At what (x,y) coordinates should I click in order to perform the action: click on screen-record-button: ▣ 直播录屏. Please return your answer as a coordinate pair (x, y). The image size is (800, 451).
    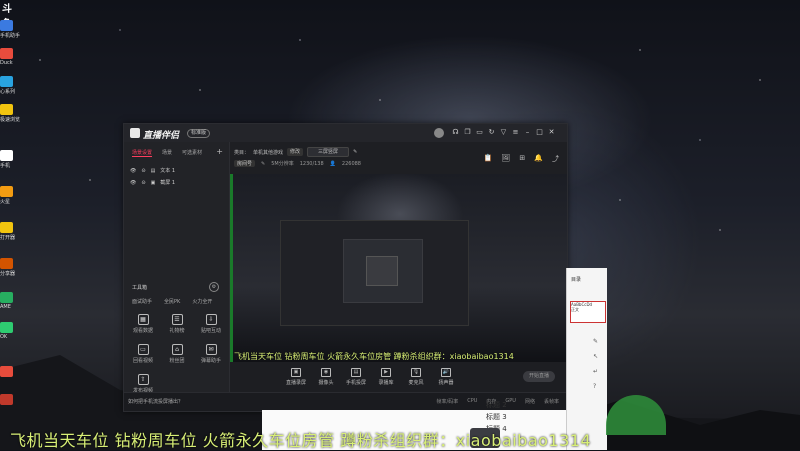
    Looking at the image, I should click on (296, 377).